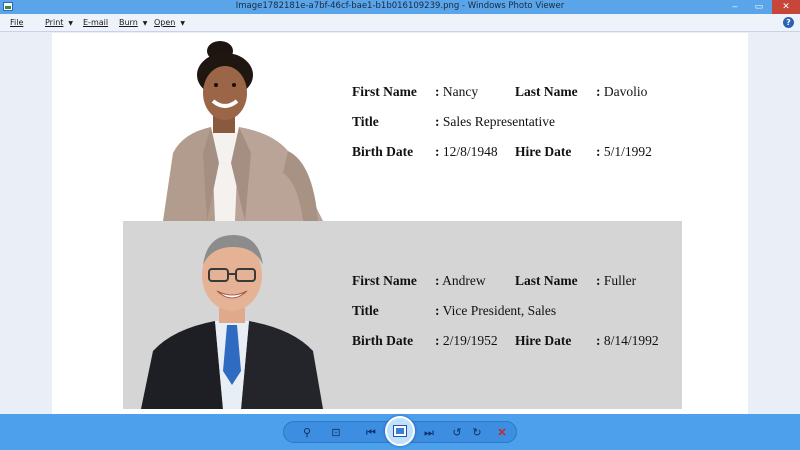  I want to click on menu-file-label: File, so click(17, 22).